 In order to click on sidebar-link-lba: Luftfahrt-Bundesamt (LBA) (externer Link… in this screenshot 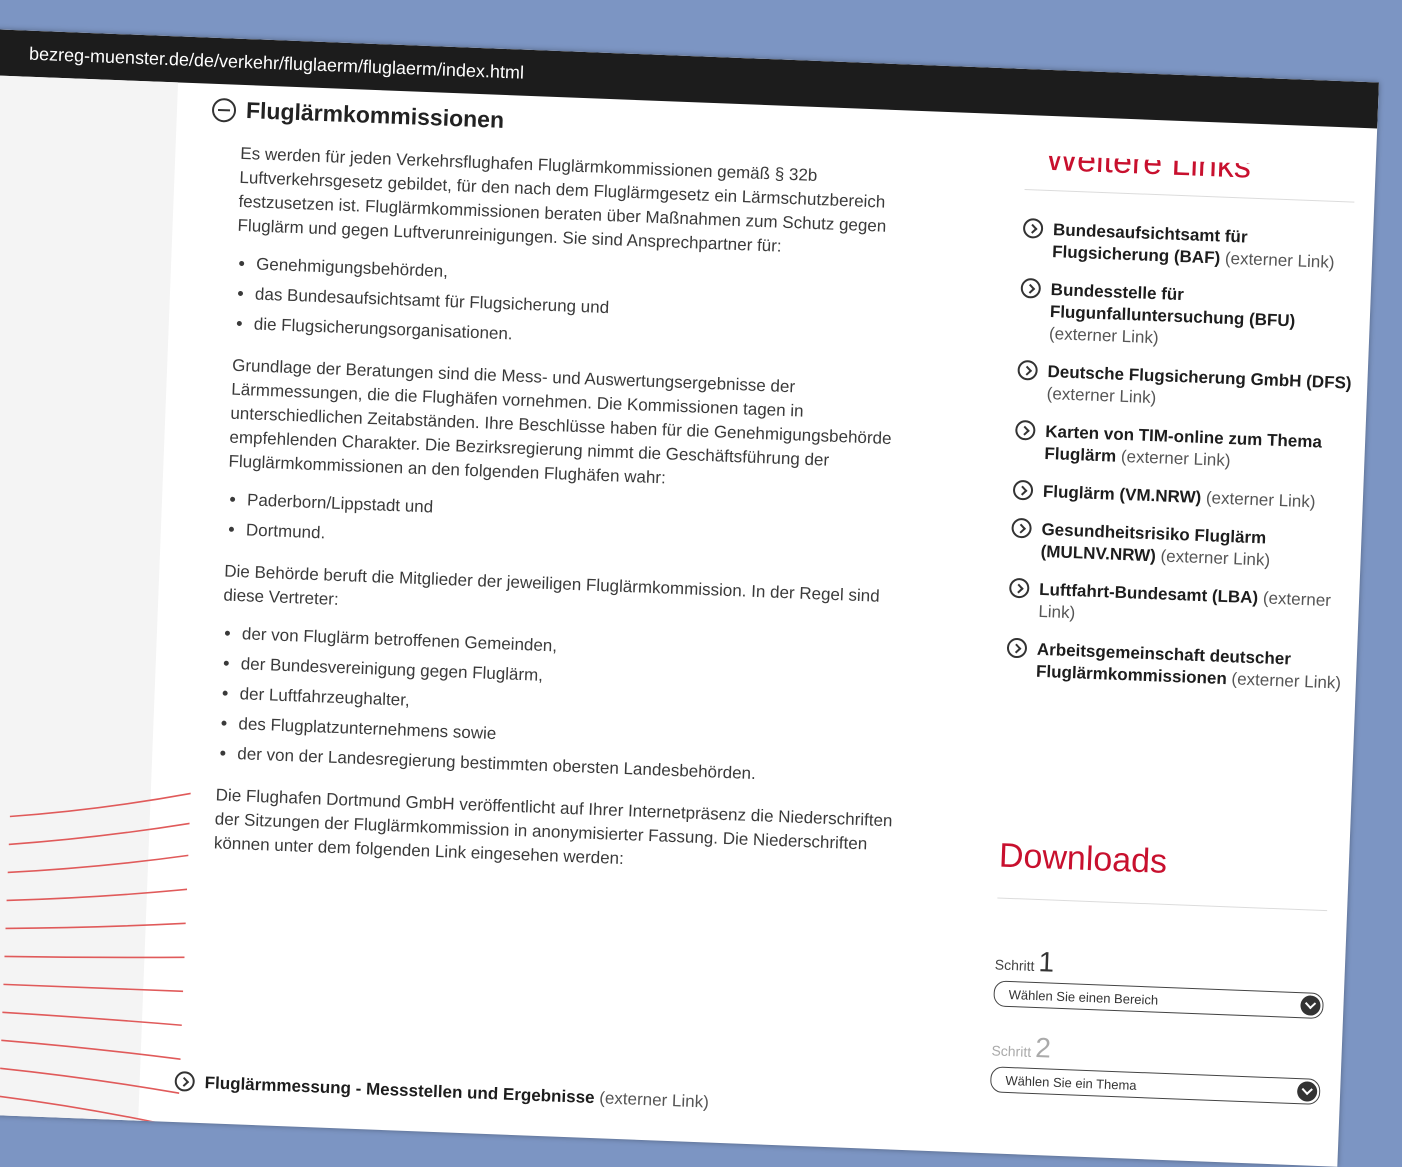, I will do `click(1178, 606)`.